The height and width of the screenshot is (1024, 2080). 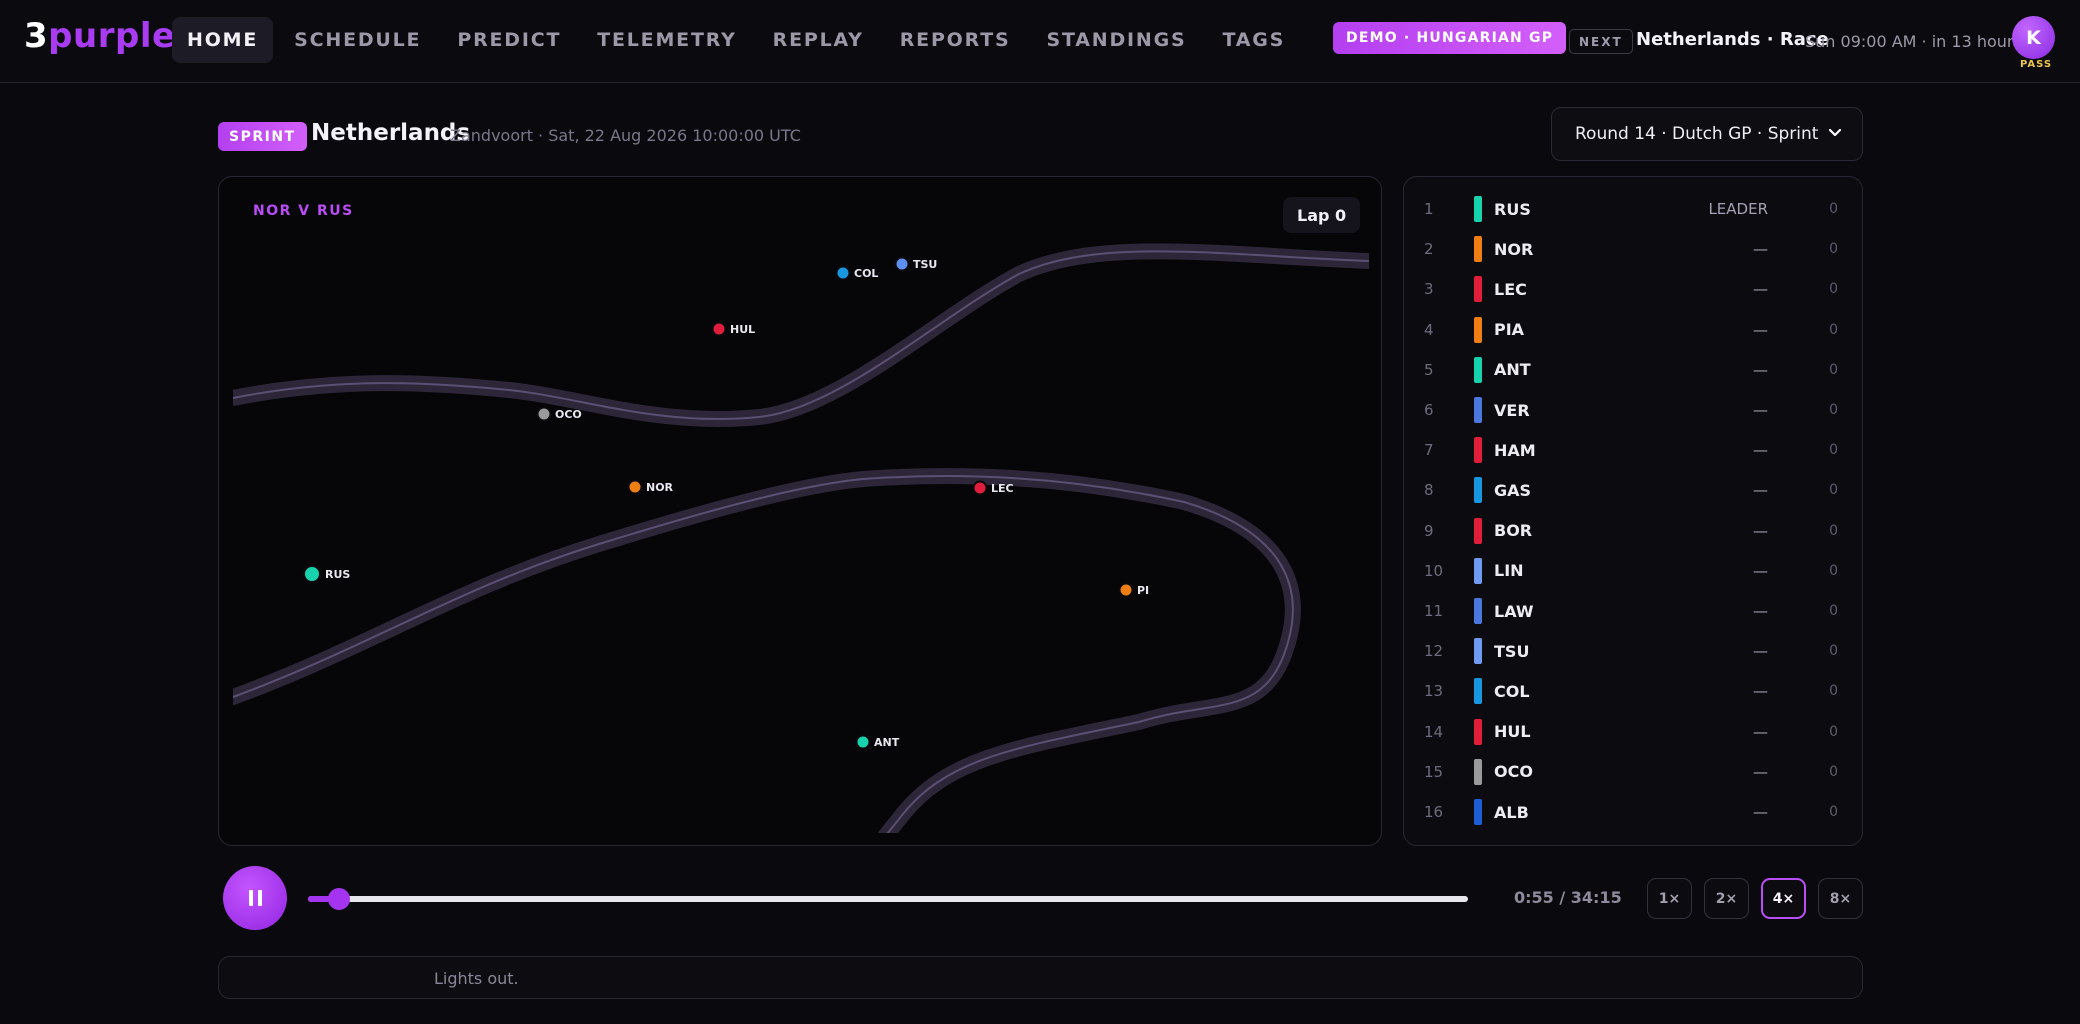 I want to click on driver-code: LAW, so click(x=1514, y=611).